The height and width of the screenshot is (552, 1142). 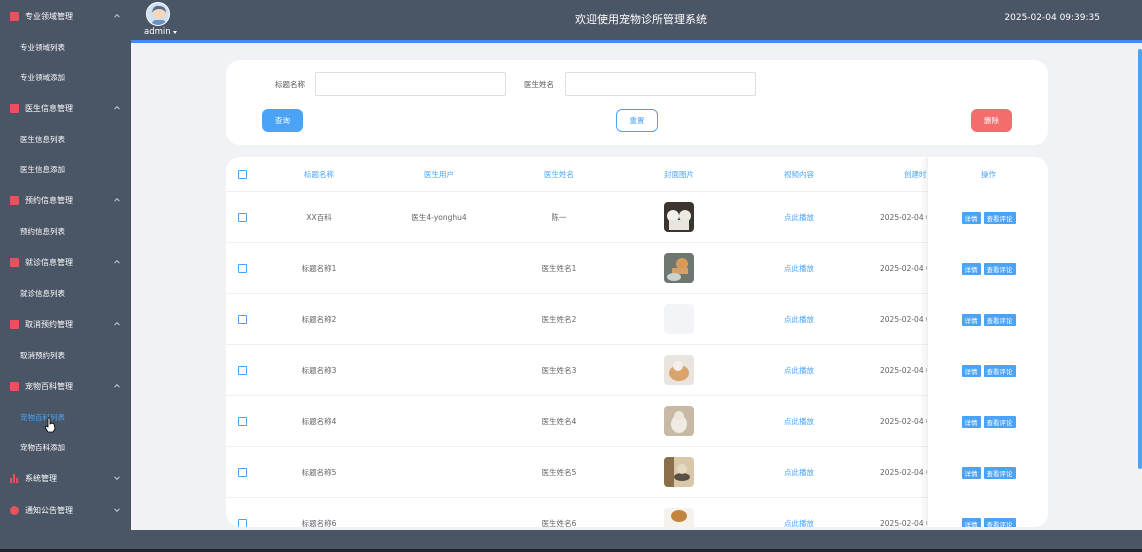 What do you see at coordinates (65, 169) in the screenshot?
I see `sidebar-item: 医生信息添加` at bounding box center [65, 169].